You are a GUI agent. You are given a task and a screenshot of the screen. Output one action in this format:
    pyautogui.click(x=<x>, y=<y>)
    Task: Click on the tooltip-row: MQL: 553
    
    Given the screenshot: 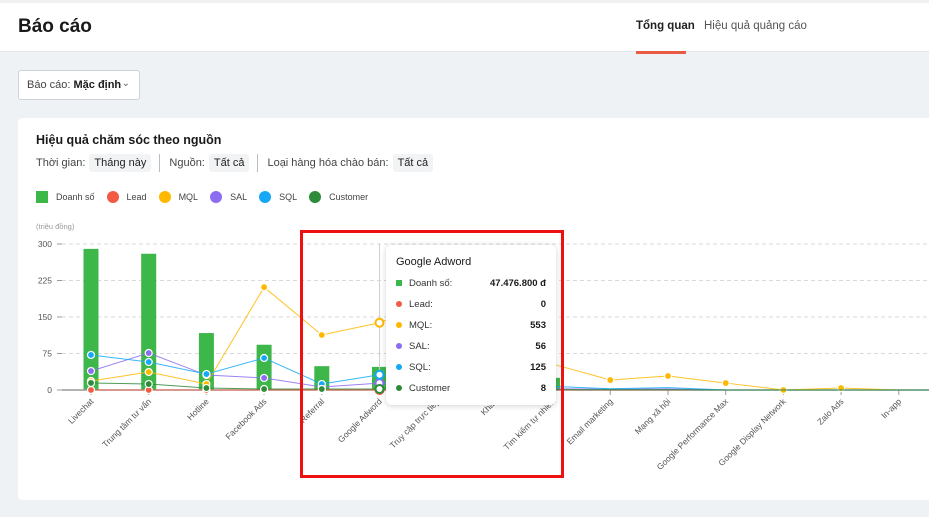 What is the action you would take?
    pyautogui.click(x=471, y=325)
    